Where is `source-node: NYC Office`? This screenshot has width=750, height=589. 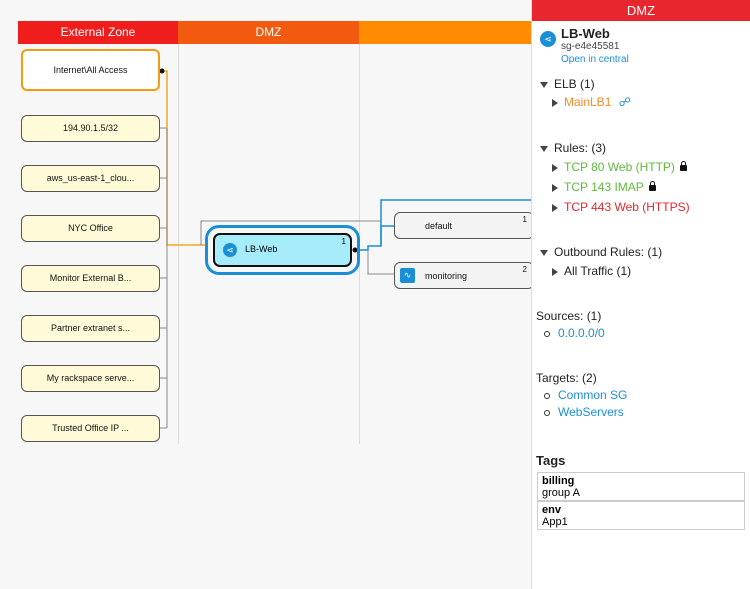
source-node: NYC Office is located at coordinates (90, 228).